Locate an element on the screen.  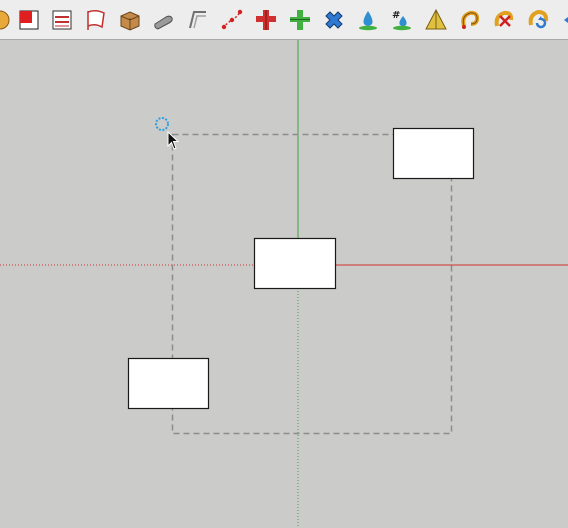
arc-refresh-icon is located at coordinates (538, 20).